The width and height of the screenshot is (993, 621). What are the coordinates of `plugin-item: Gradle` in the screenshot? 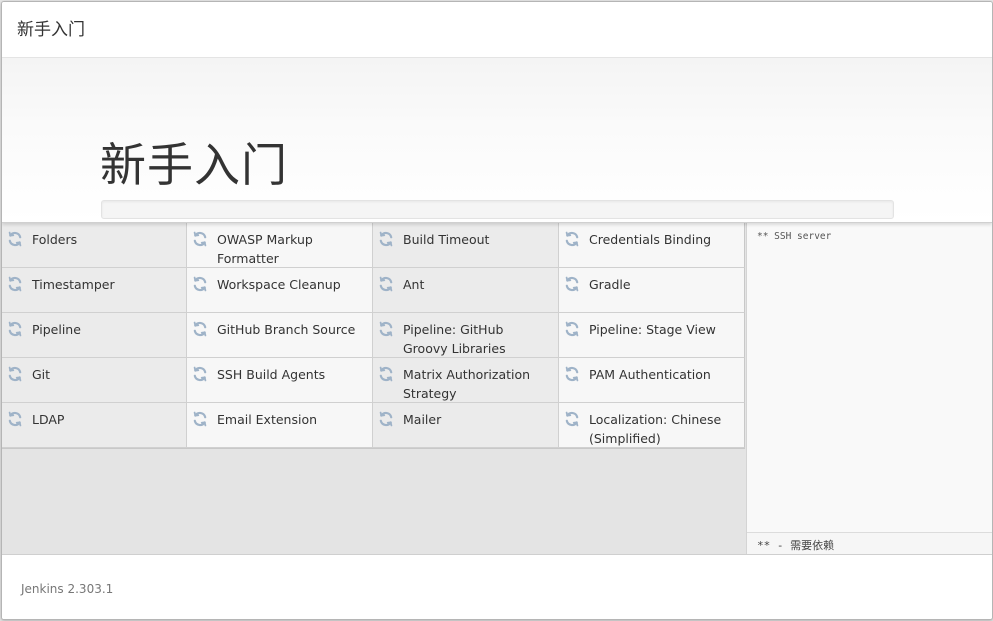 It's located at (652, 290).